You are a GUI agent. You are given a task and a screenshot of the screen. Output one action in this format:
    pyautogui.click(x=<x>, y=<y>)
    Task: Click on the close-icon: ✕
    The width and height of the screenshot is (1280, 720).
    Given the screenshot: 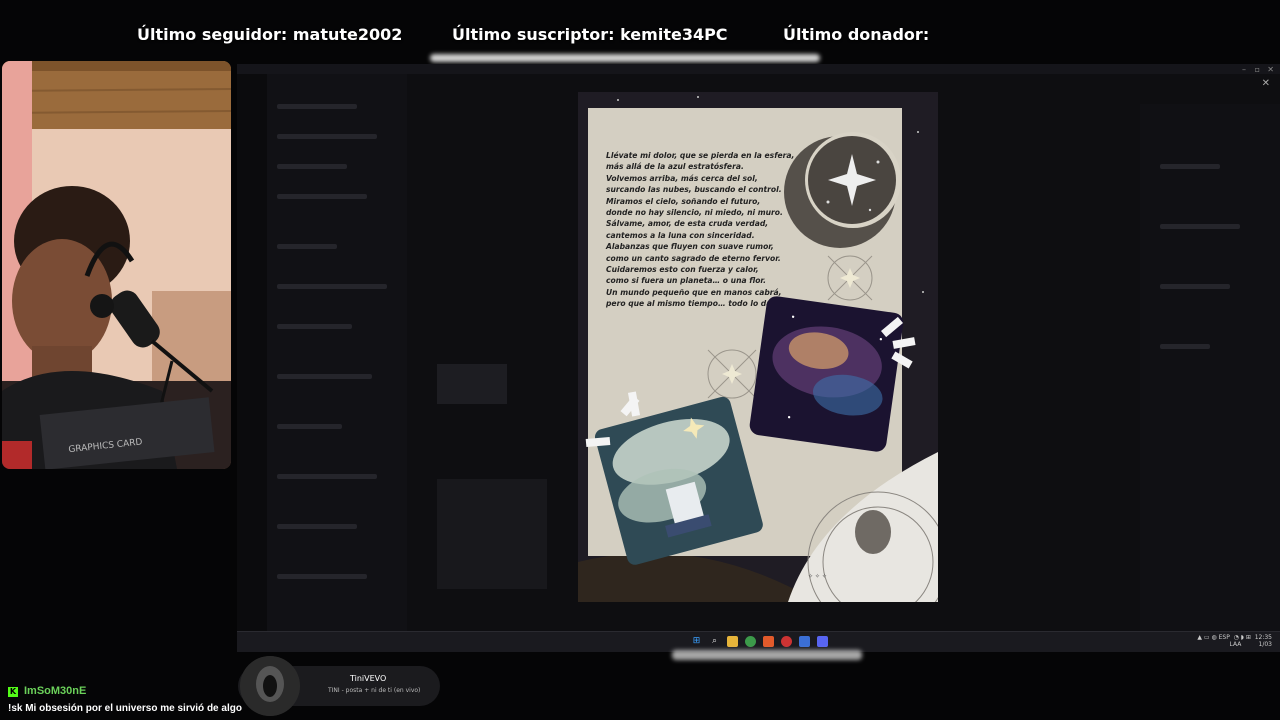 What is the action you would take?
    pyautogui.click(x=1266, y=83)
    